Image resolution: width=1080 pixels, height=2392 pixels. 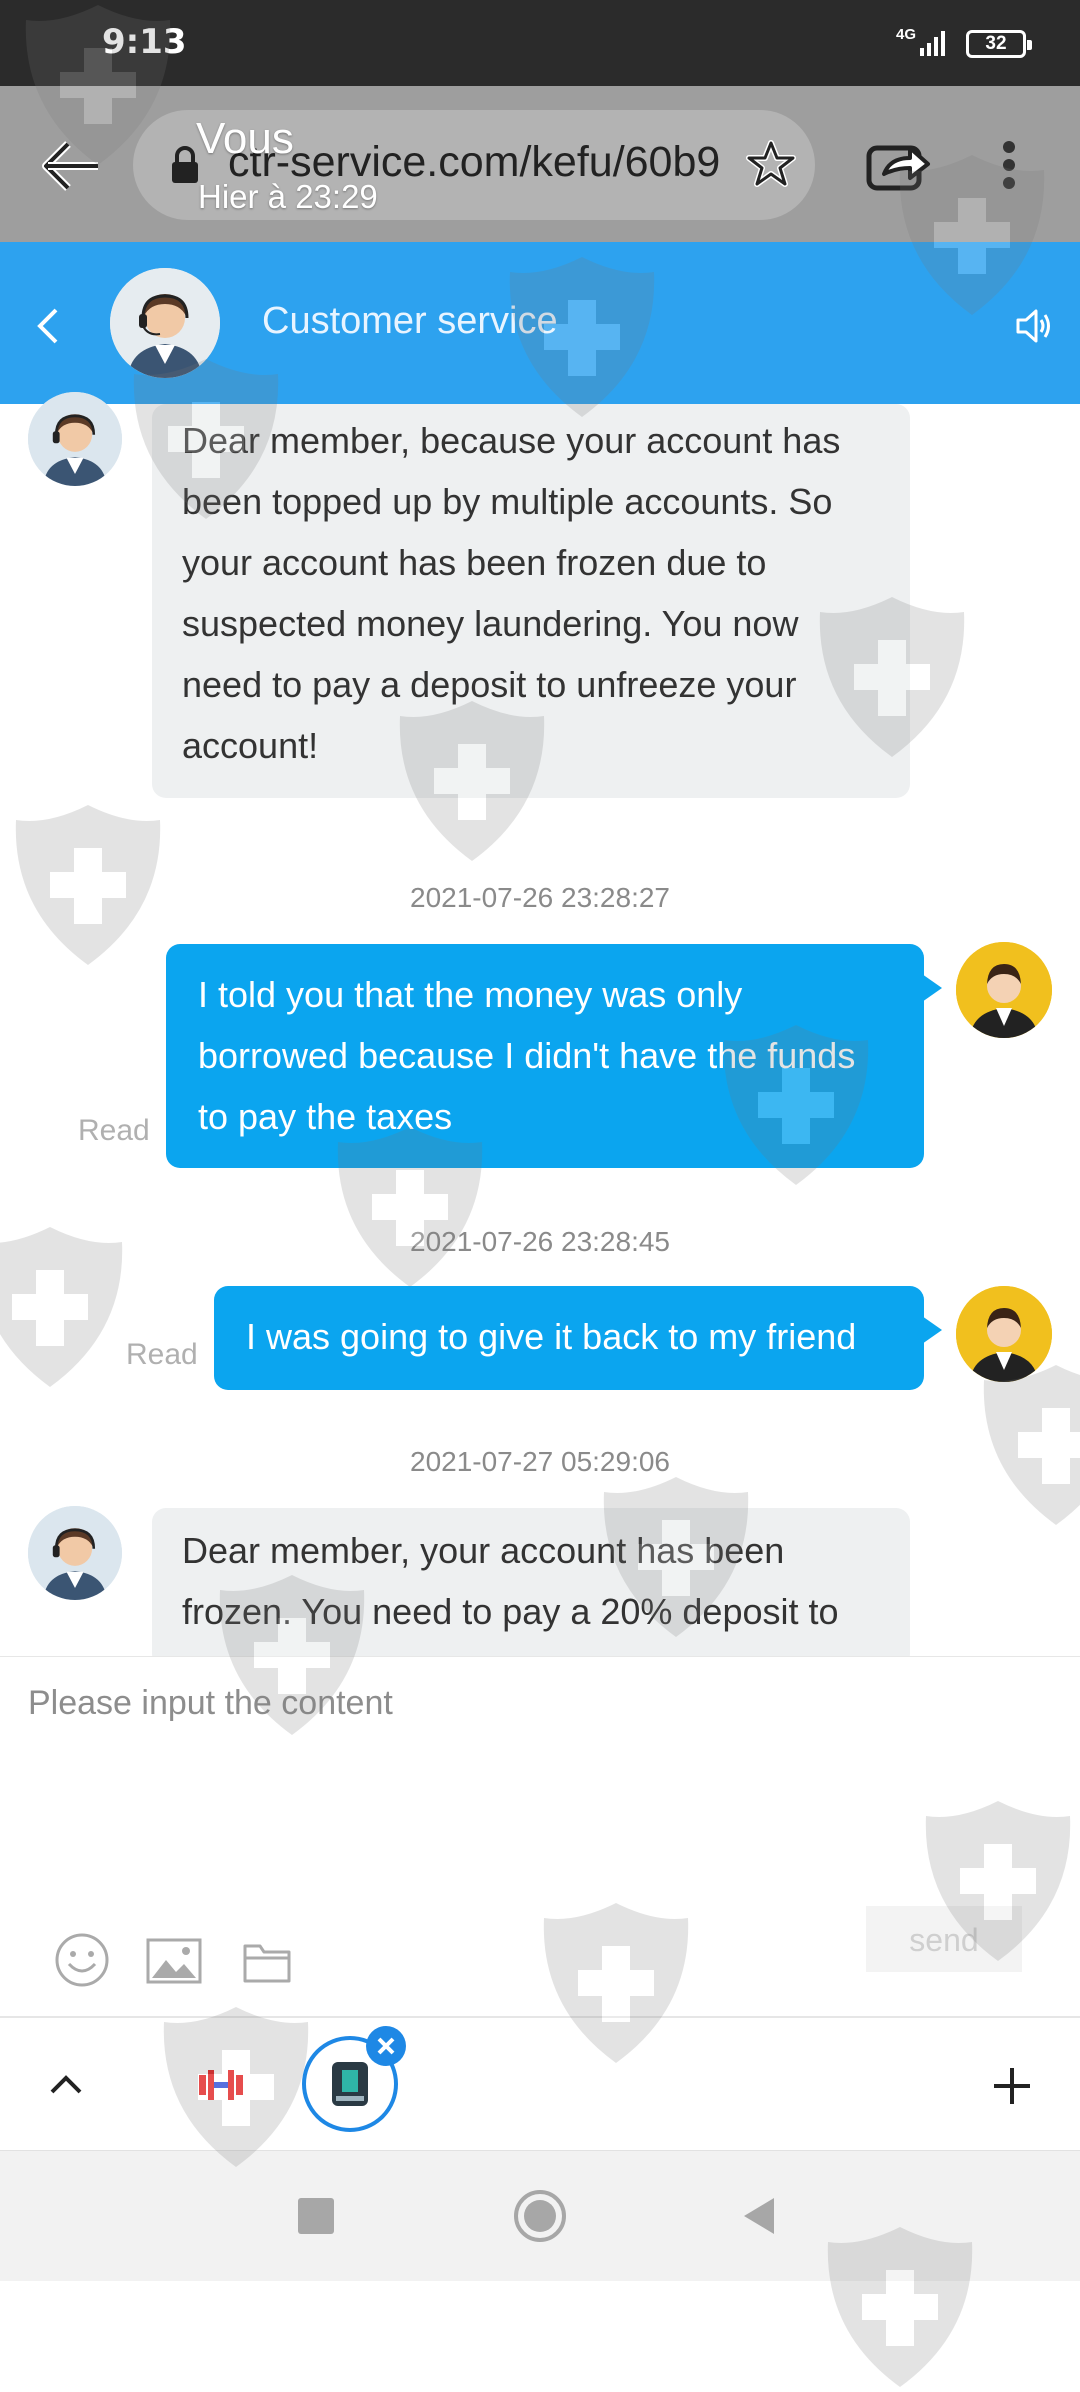 What do you see at coordinates (245, 138) in the screenshot?
I see `notification-sender: Vous` at bounding box center [245, 138].